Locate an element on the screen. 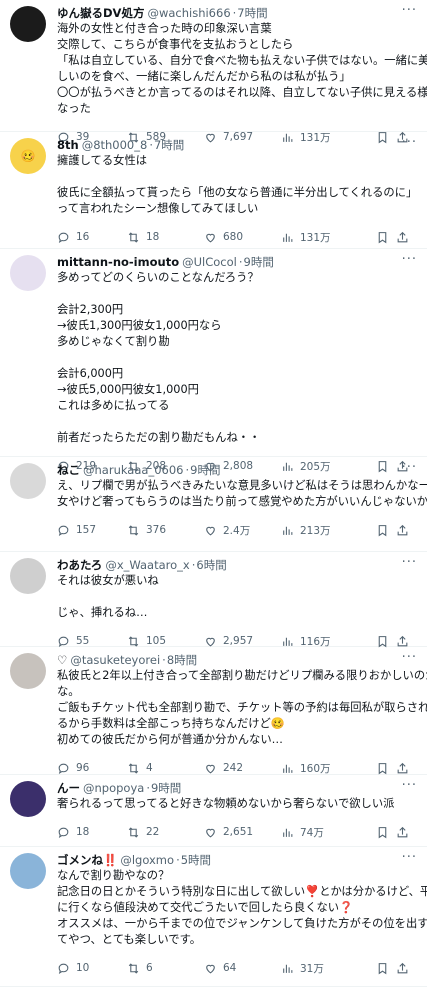 Image resolution: width=427 pixels, height=1000 pixels. like-button: 242 is located at coordinates (242, 768).